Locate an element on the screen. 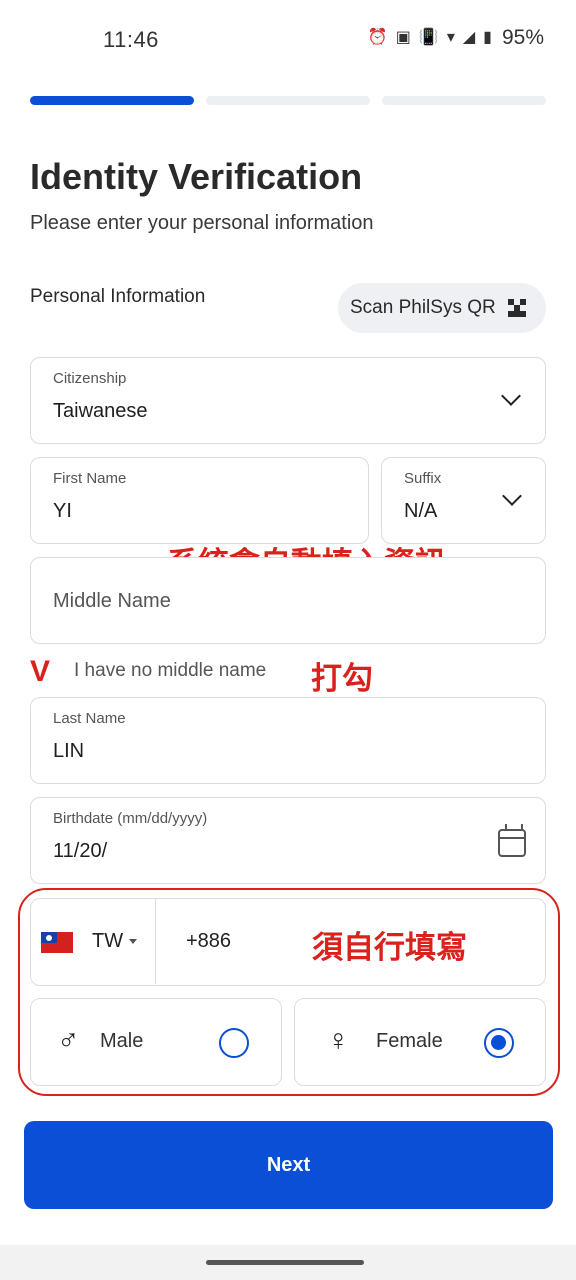 The image size is (576, 1280). checkmark-icon: V is located at coordinates (40, 671).